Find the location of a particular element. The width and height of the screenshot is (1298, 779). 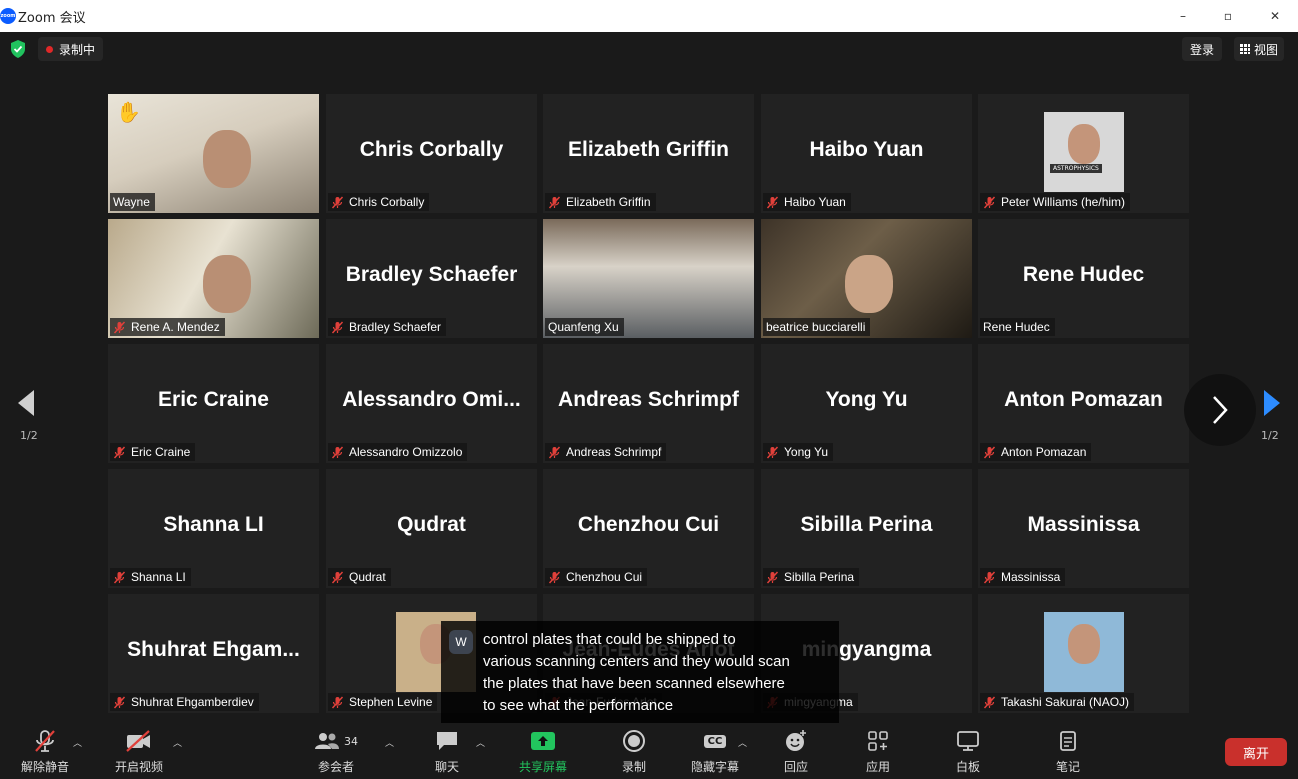

participant-face is located at coordinates (226, 158).